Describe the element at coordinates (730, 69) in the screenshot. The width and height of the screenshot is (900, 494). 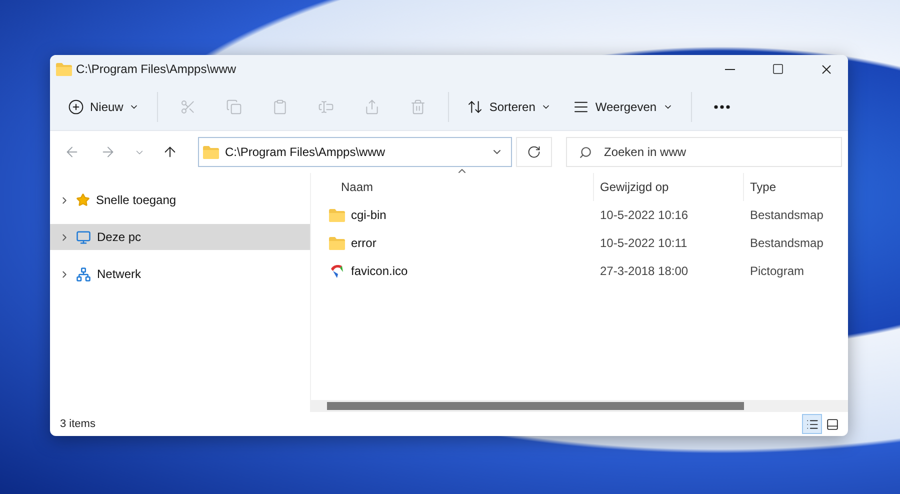
I see `minus-icon` at that location.